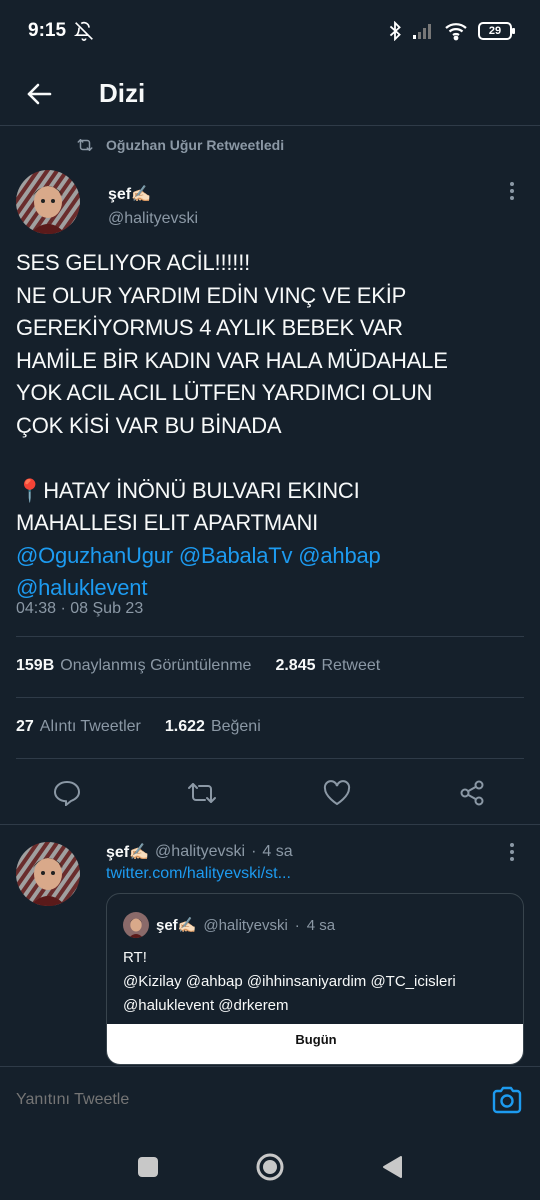  I want to click on arrow-left-icon, so click(39, 93).